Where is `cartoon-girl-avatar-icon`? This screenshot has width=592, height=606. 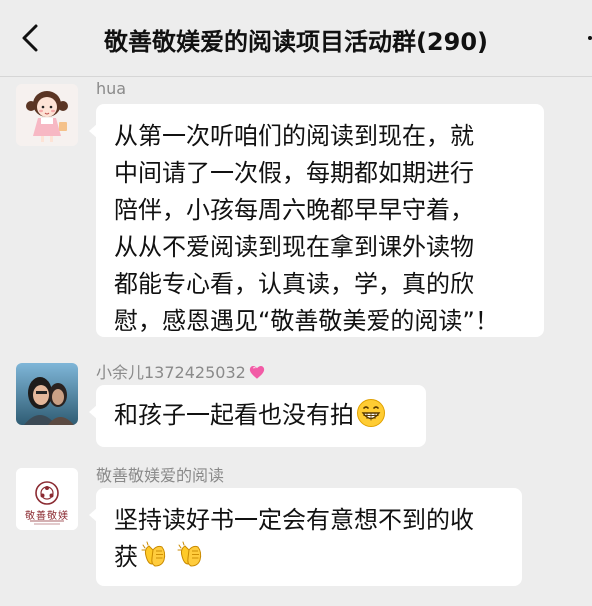
cartoon-girl-avatar-icon is located at coordinates (47, 115).